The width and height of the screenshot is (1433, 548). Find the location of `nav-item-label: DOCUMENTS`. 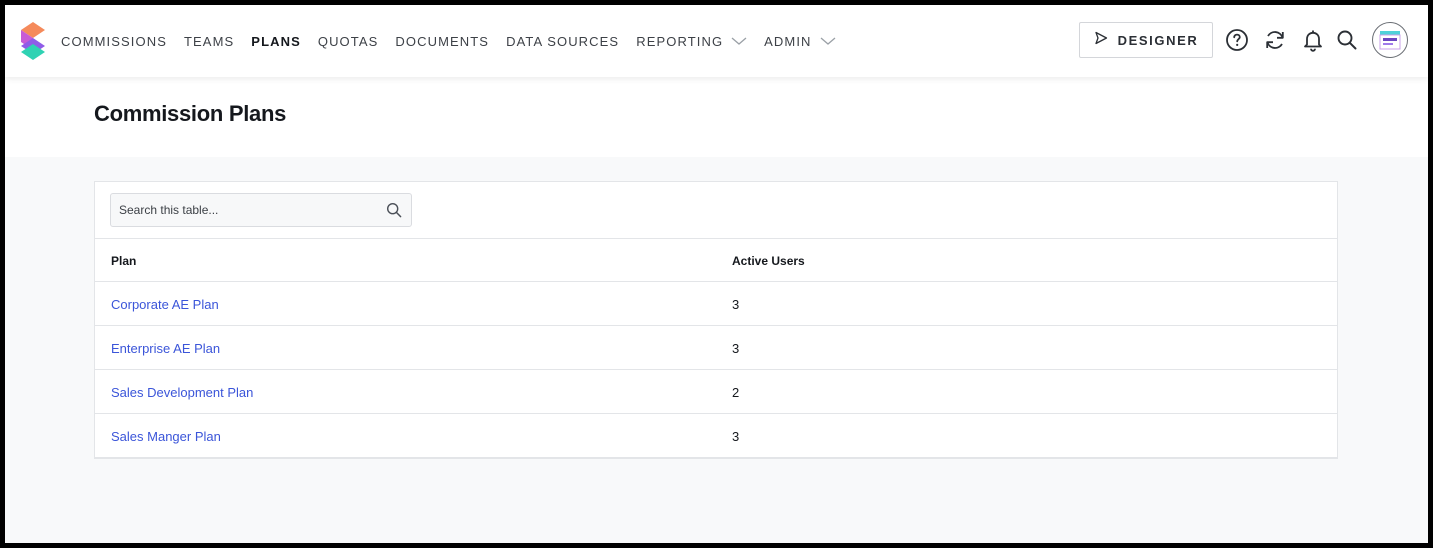

nav-item-label: DOCUMENTS is located at coordinates (442, 41).